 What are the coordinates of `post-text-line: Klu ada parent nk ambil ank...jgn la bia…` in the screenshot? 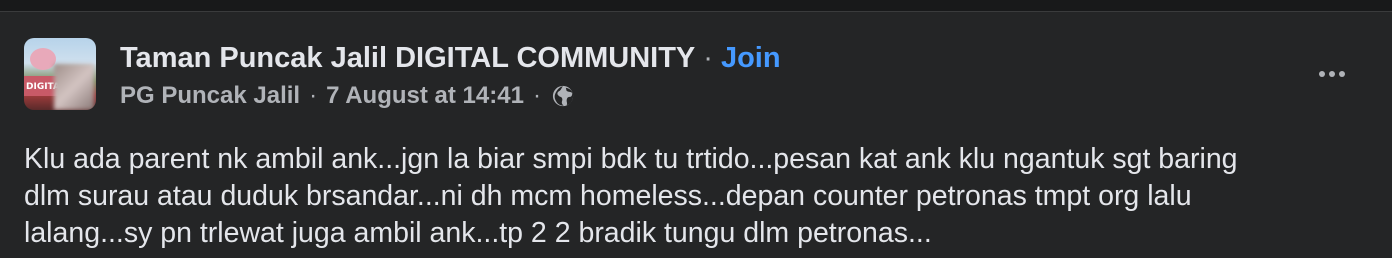 It's located at (631, 159).